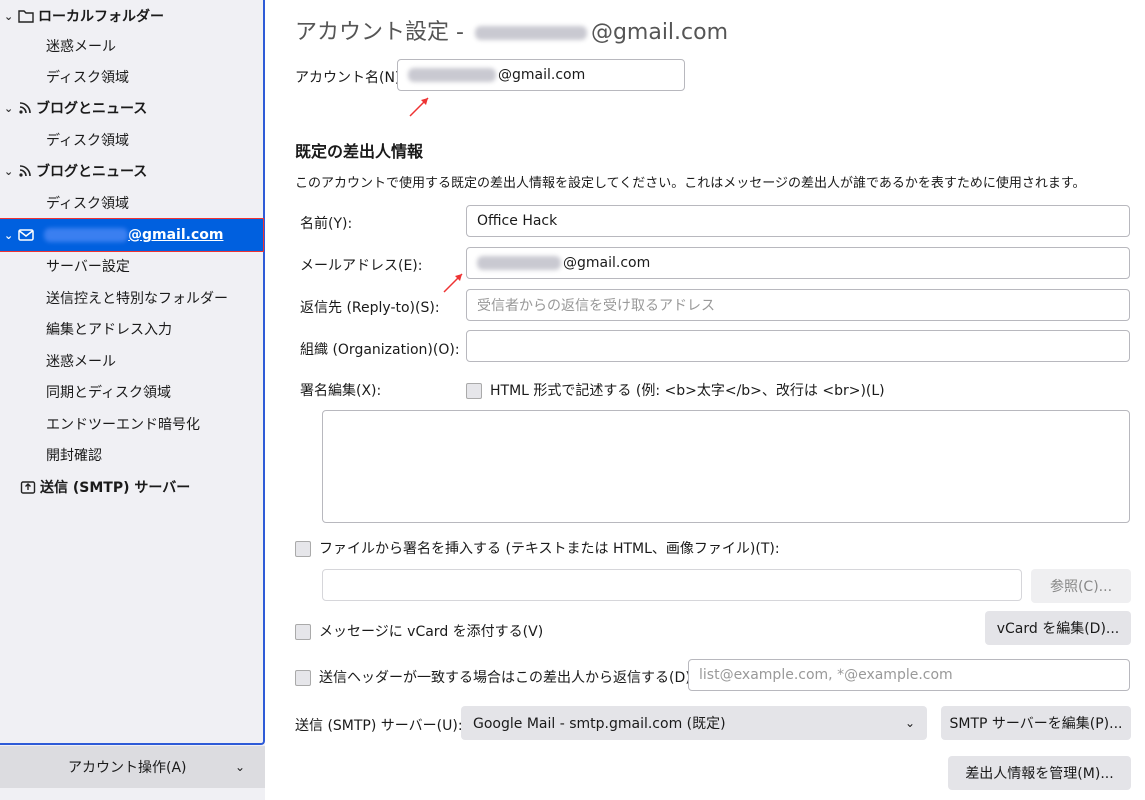 The width and height of the screenshot is (1145, 800). What do you see at coordinates (26, 16) in the screenshot?
I see `folder-icon` at bounding box center [26, 16].